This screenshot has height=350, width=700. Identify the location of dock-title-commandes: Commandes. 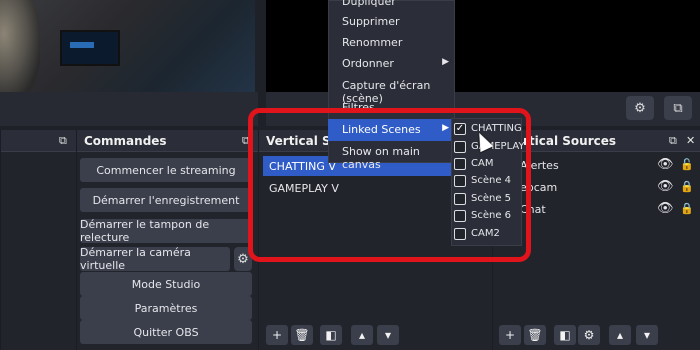
(167, 141).